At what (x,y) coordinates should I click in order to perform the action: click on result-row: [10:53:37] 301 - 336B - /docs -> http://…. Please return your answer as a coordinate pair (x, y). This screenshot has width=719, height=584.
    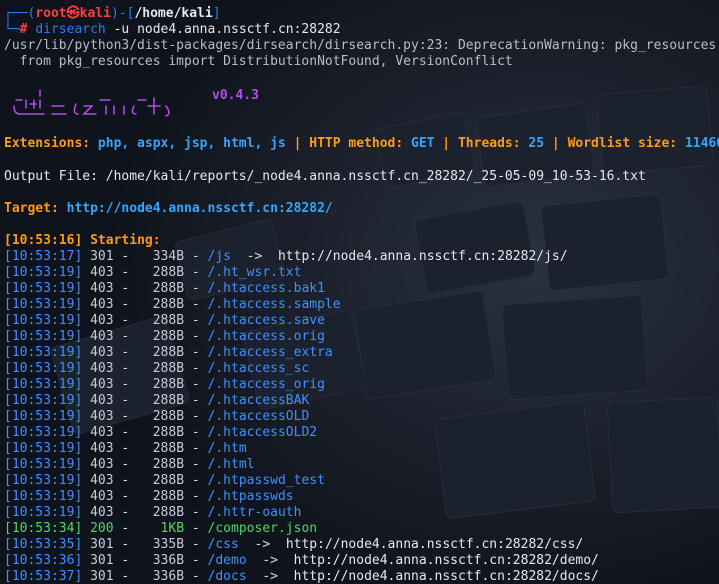
    Looking at the image, I should click on (301, 576).